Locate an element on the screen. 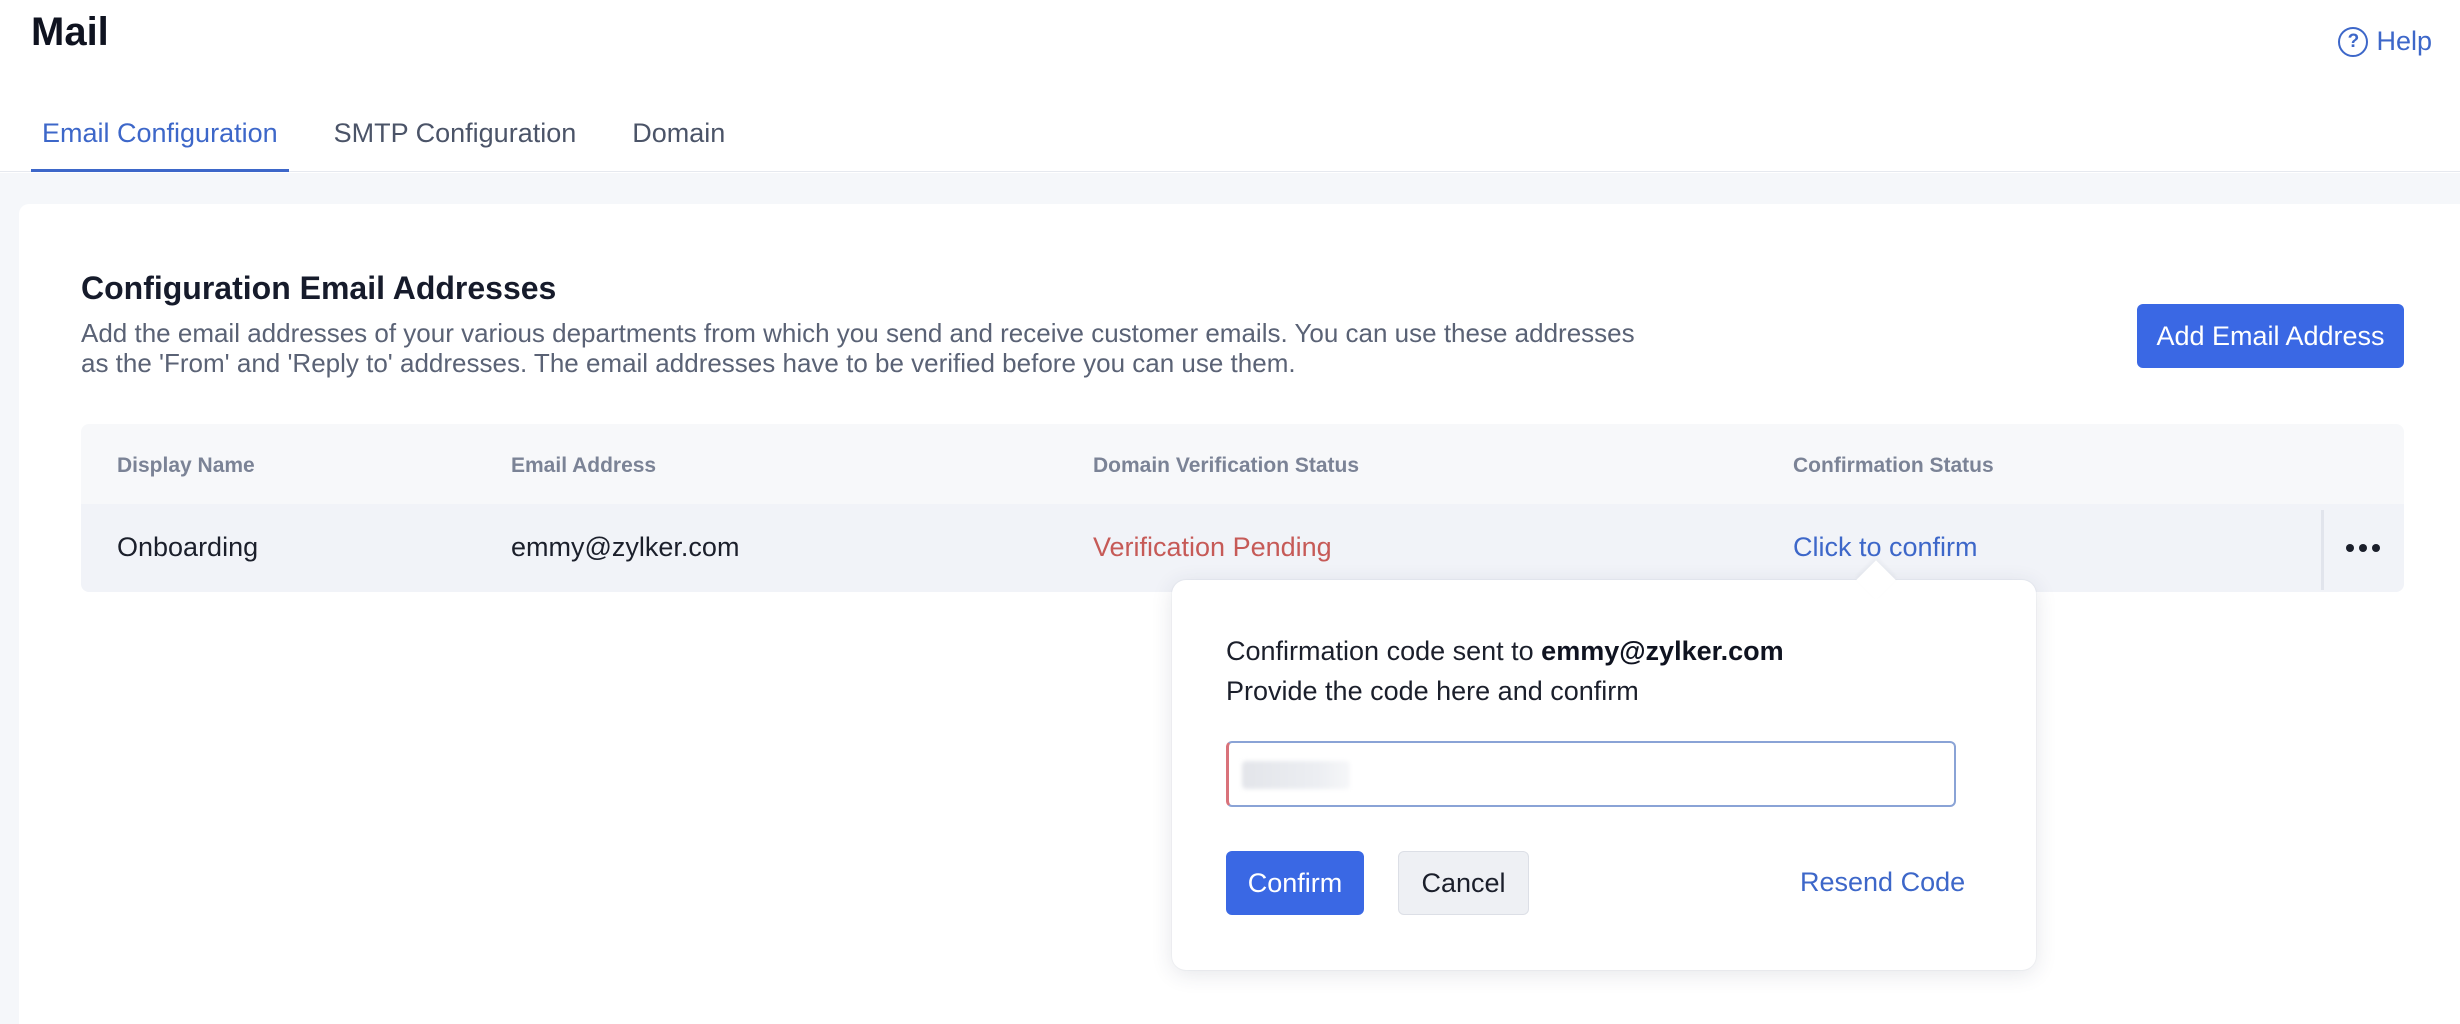 This screenshot has height=1024, width=2460. tab-smtp-configuration: SMTP Configuration is located at coordinates (455, 145).